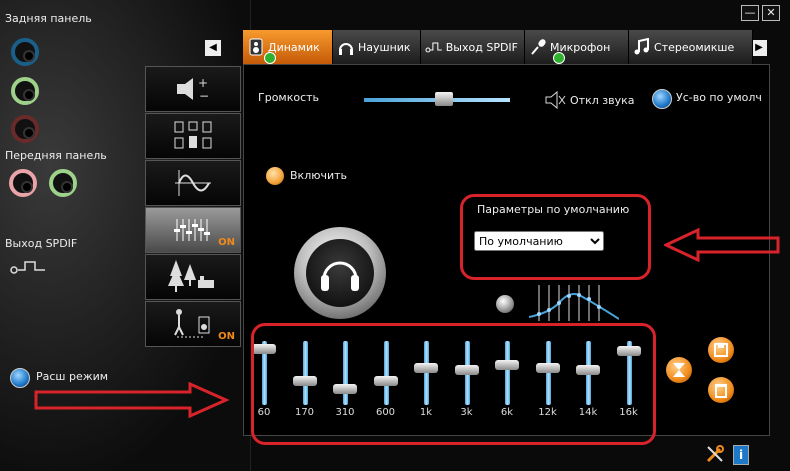 This screenshot has width=790, height=471. Describe the element at coordinates (226, 242) in the screenshot. I see `equalizer-on-badge: ON` at that location.